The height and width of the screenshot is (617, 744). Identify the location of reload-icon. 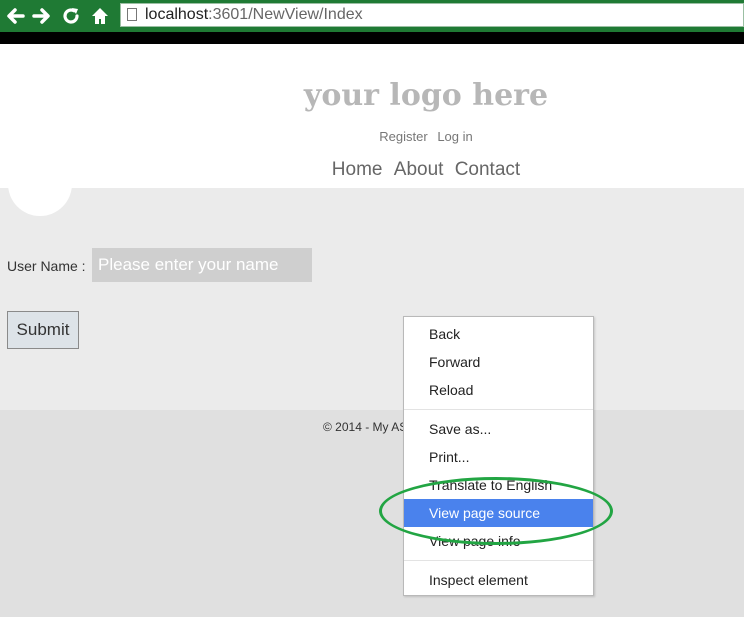
(71, 16).